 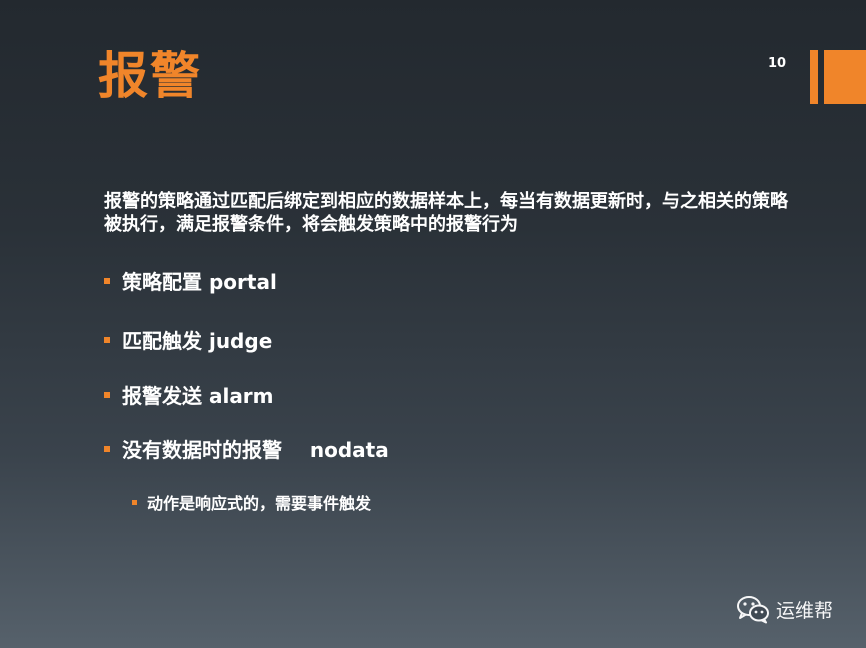 What do you see at coordinates (753, 610) in the screenshot?
I see `wechat-icon` at bounding box center [753, 610].